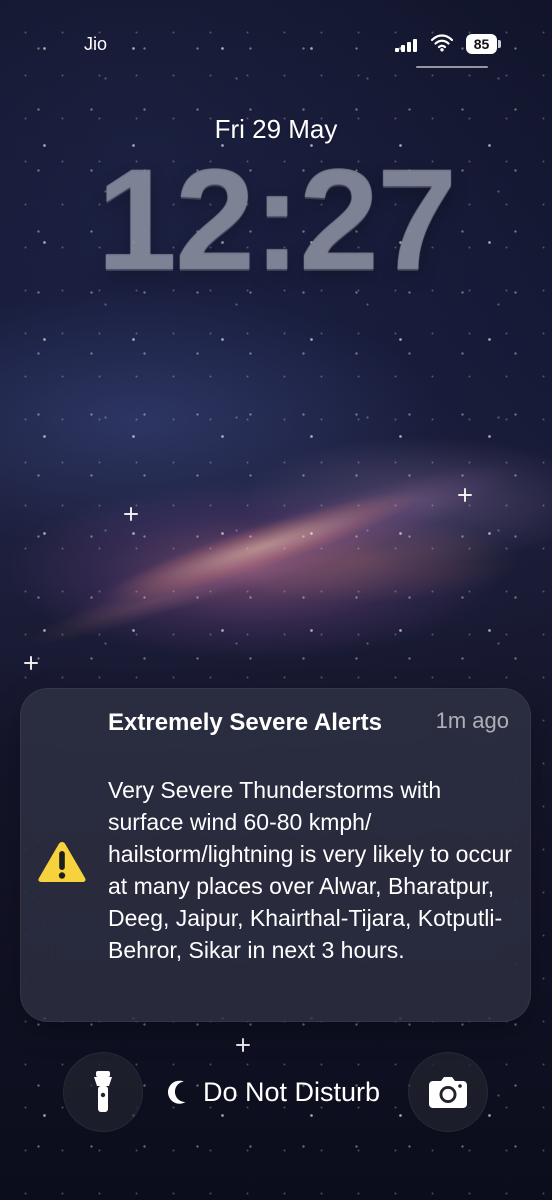  Describe the element at coordinates (292, 1091) in the screenshot. I see `do-not-disturb-label: Do Not Disturb` at that location.